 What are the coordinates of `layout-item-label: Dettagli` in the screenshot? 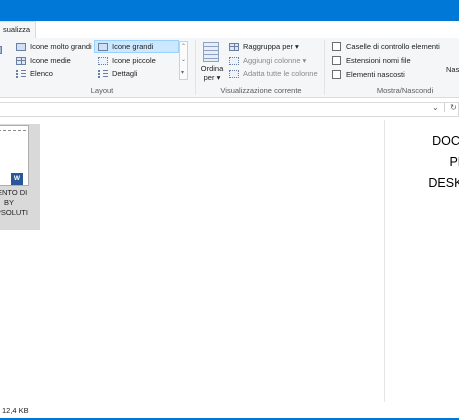 It's located at (125, 73).